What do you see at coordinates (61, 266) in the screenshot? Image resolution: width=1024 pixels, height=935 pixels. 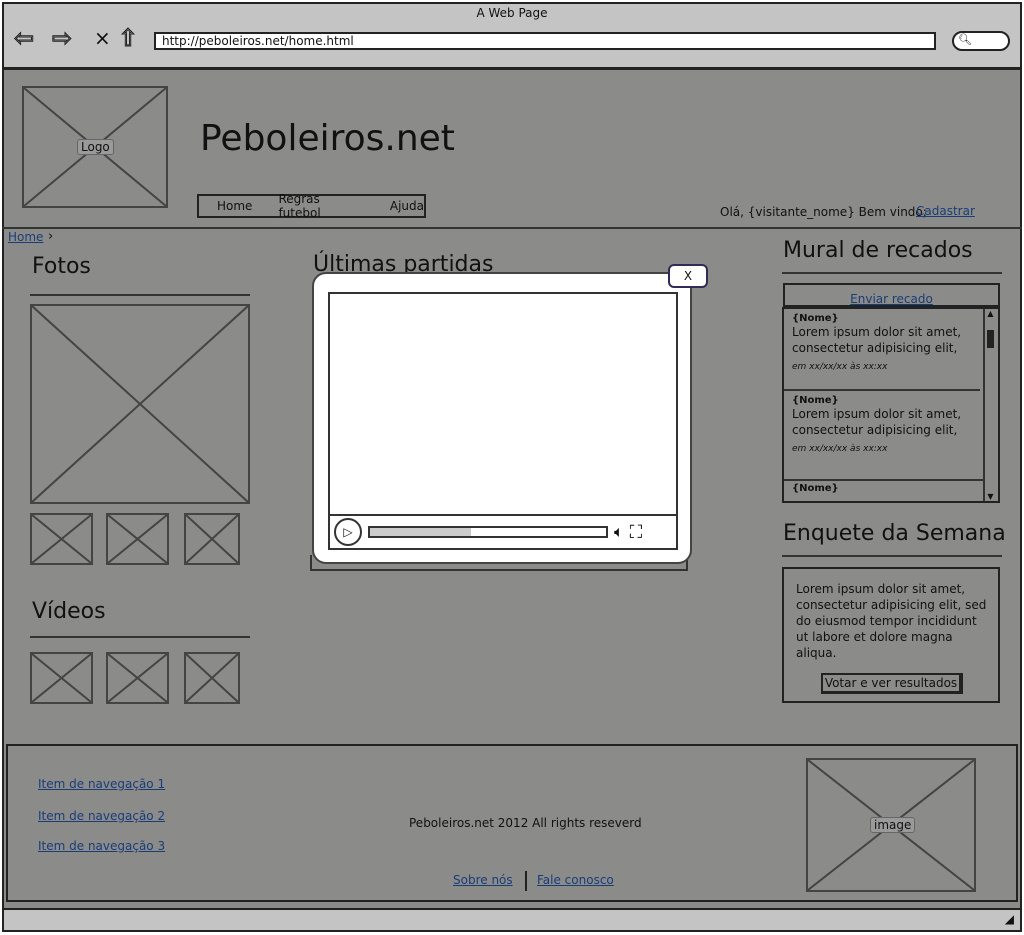 I see `fotos-title: Fotos` at bounding box center [61, 266].